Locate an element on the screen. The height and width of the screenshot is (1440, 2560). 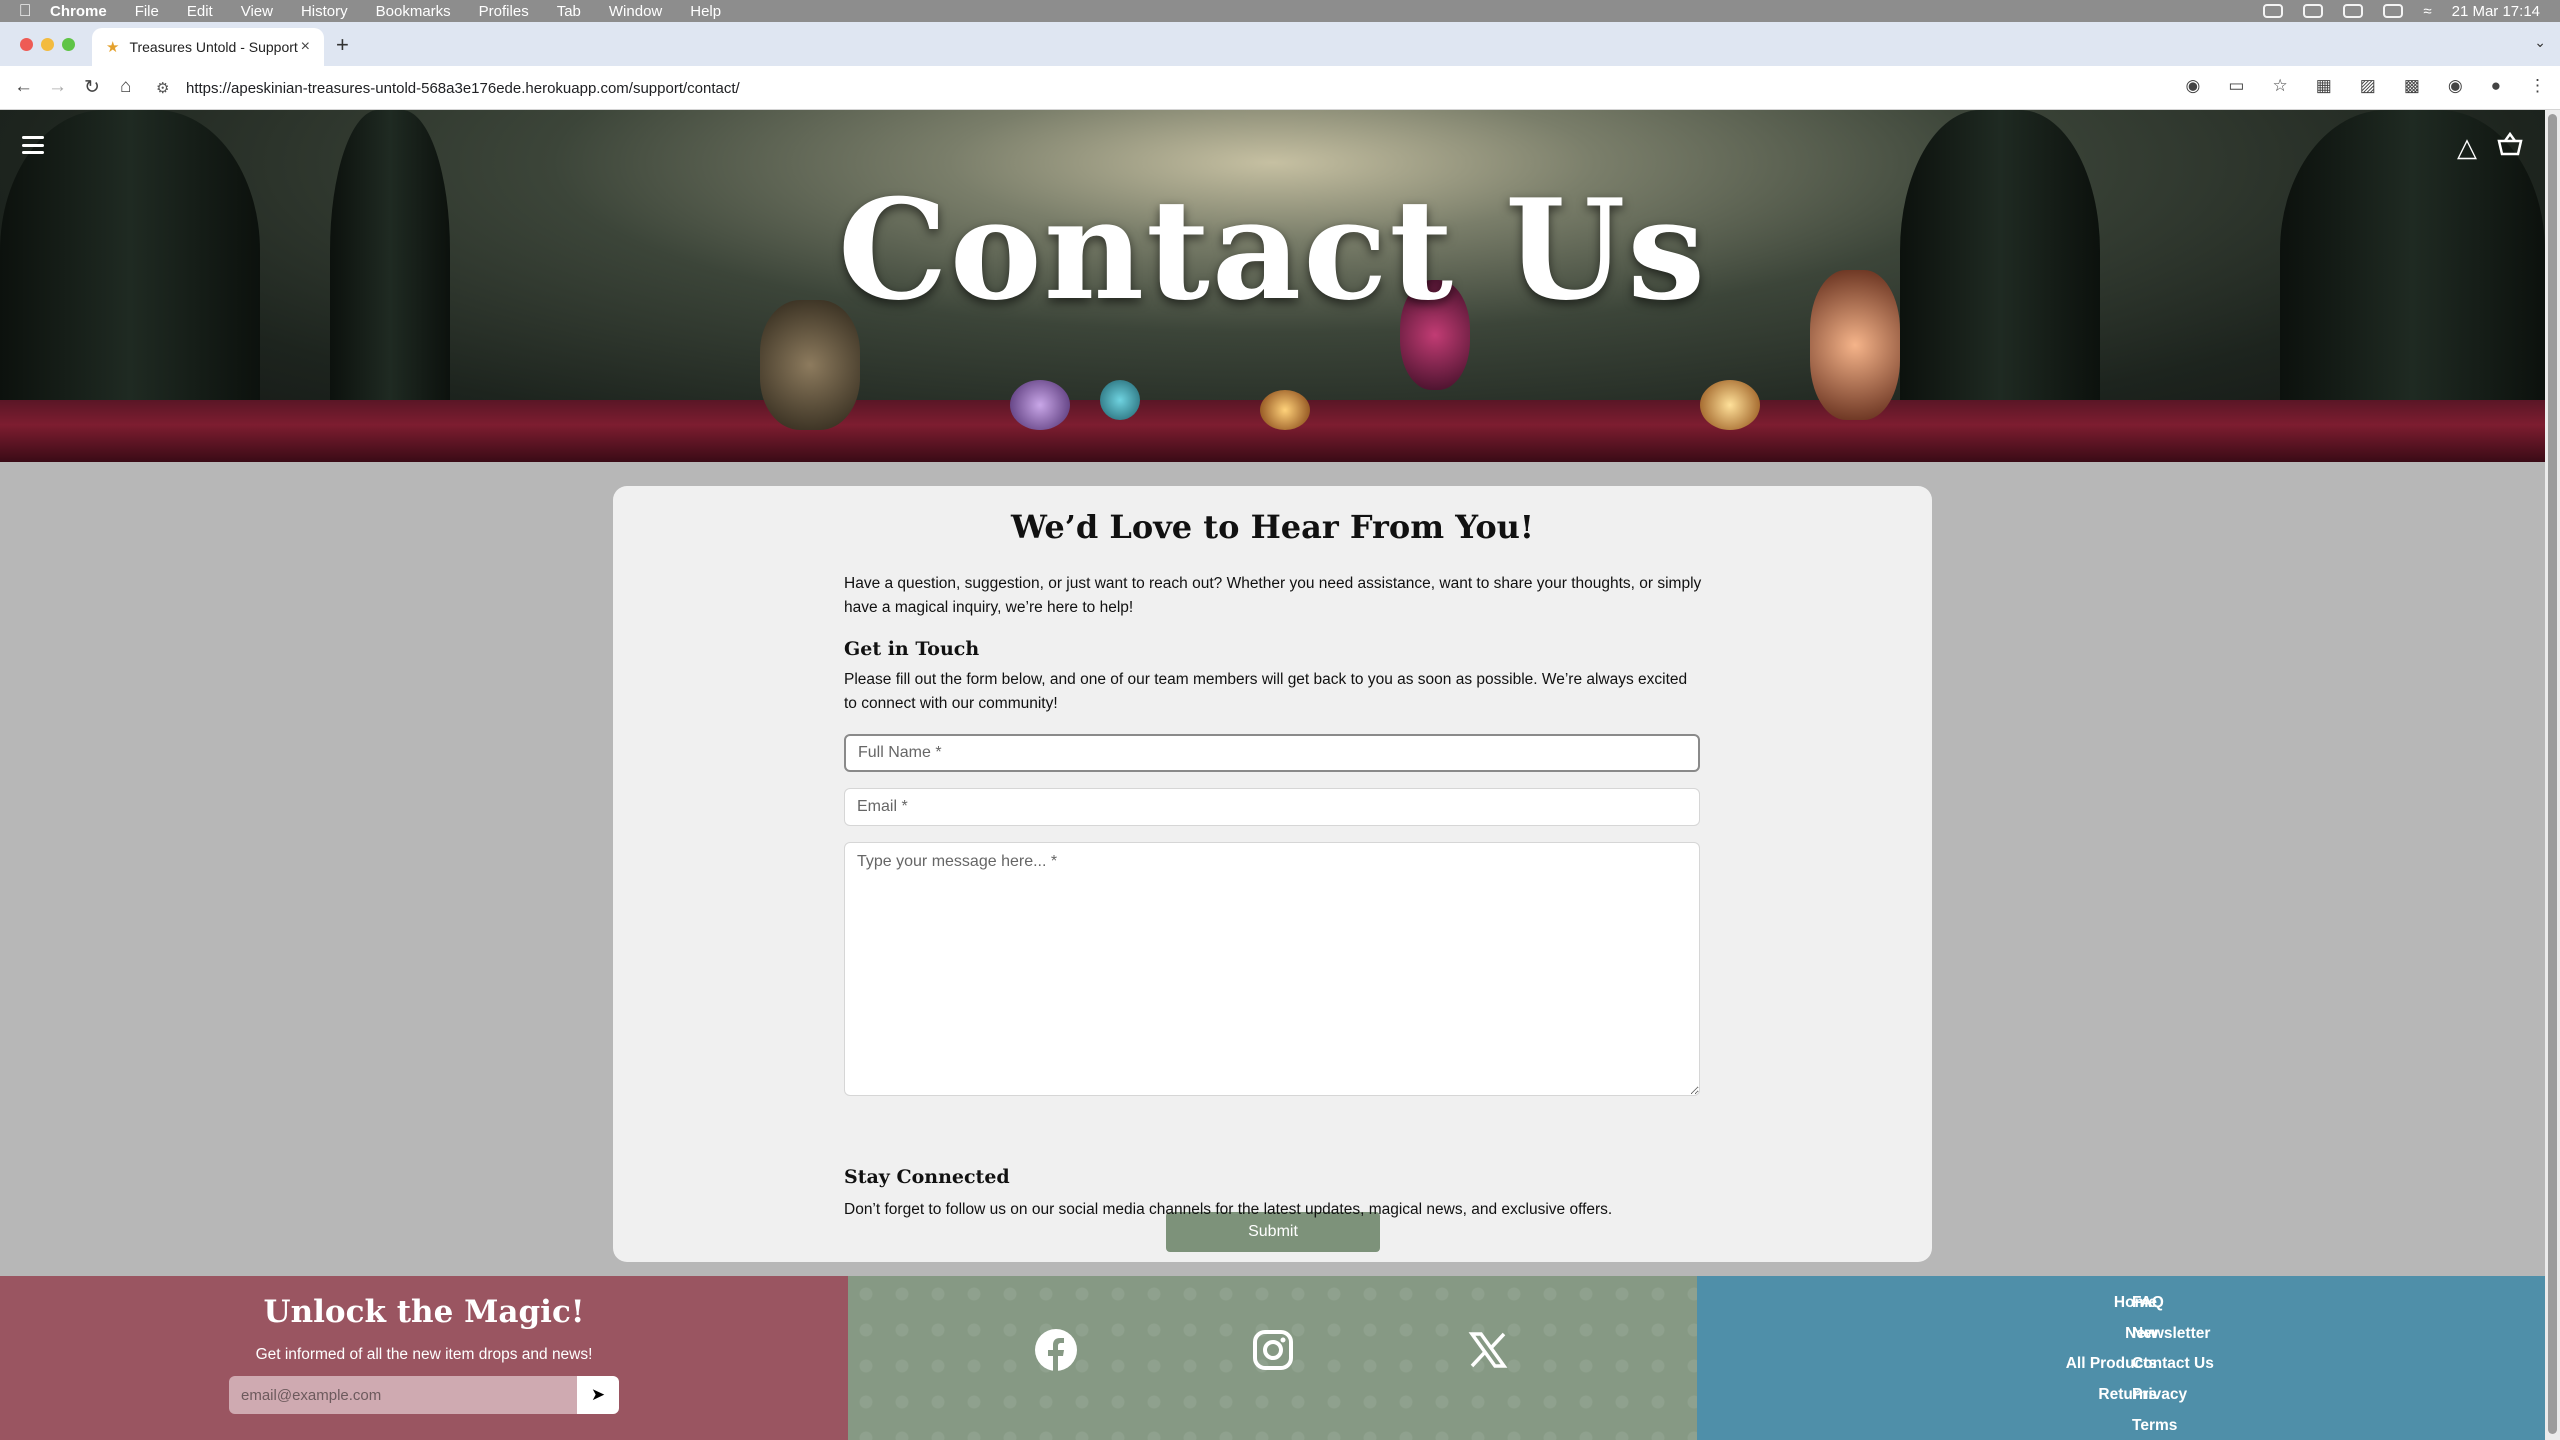
profile-avatar-icon: ● is located at coordinates (2496, 86).